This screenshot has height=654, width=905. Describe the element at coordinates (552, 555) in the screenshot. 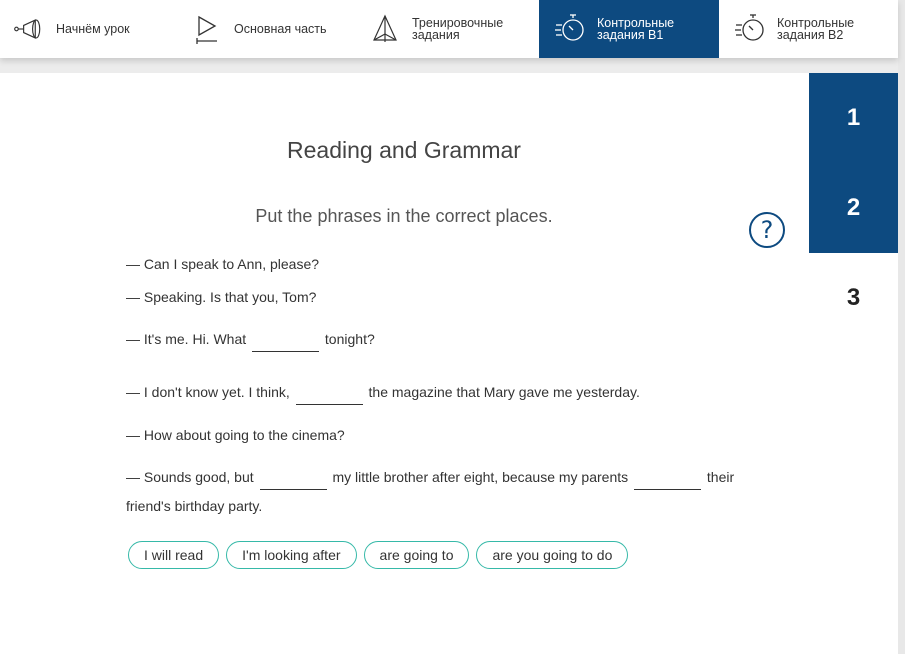

I see `phrase-chip: are you going to do` at that location.